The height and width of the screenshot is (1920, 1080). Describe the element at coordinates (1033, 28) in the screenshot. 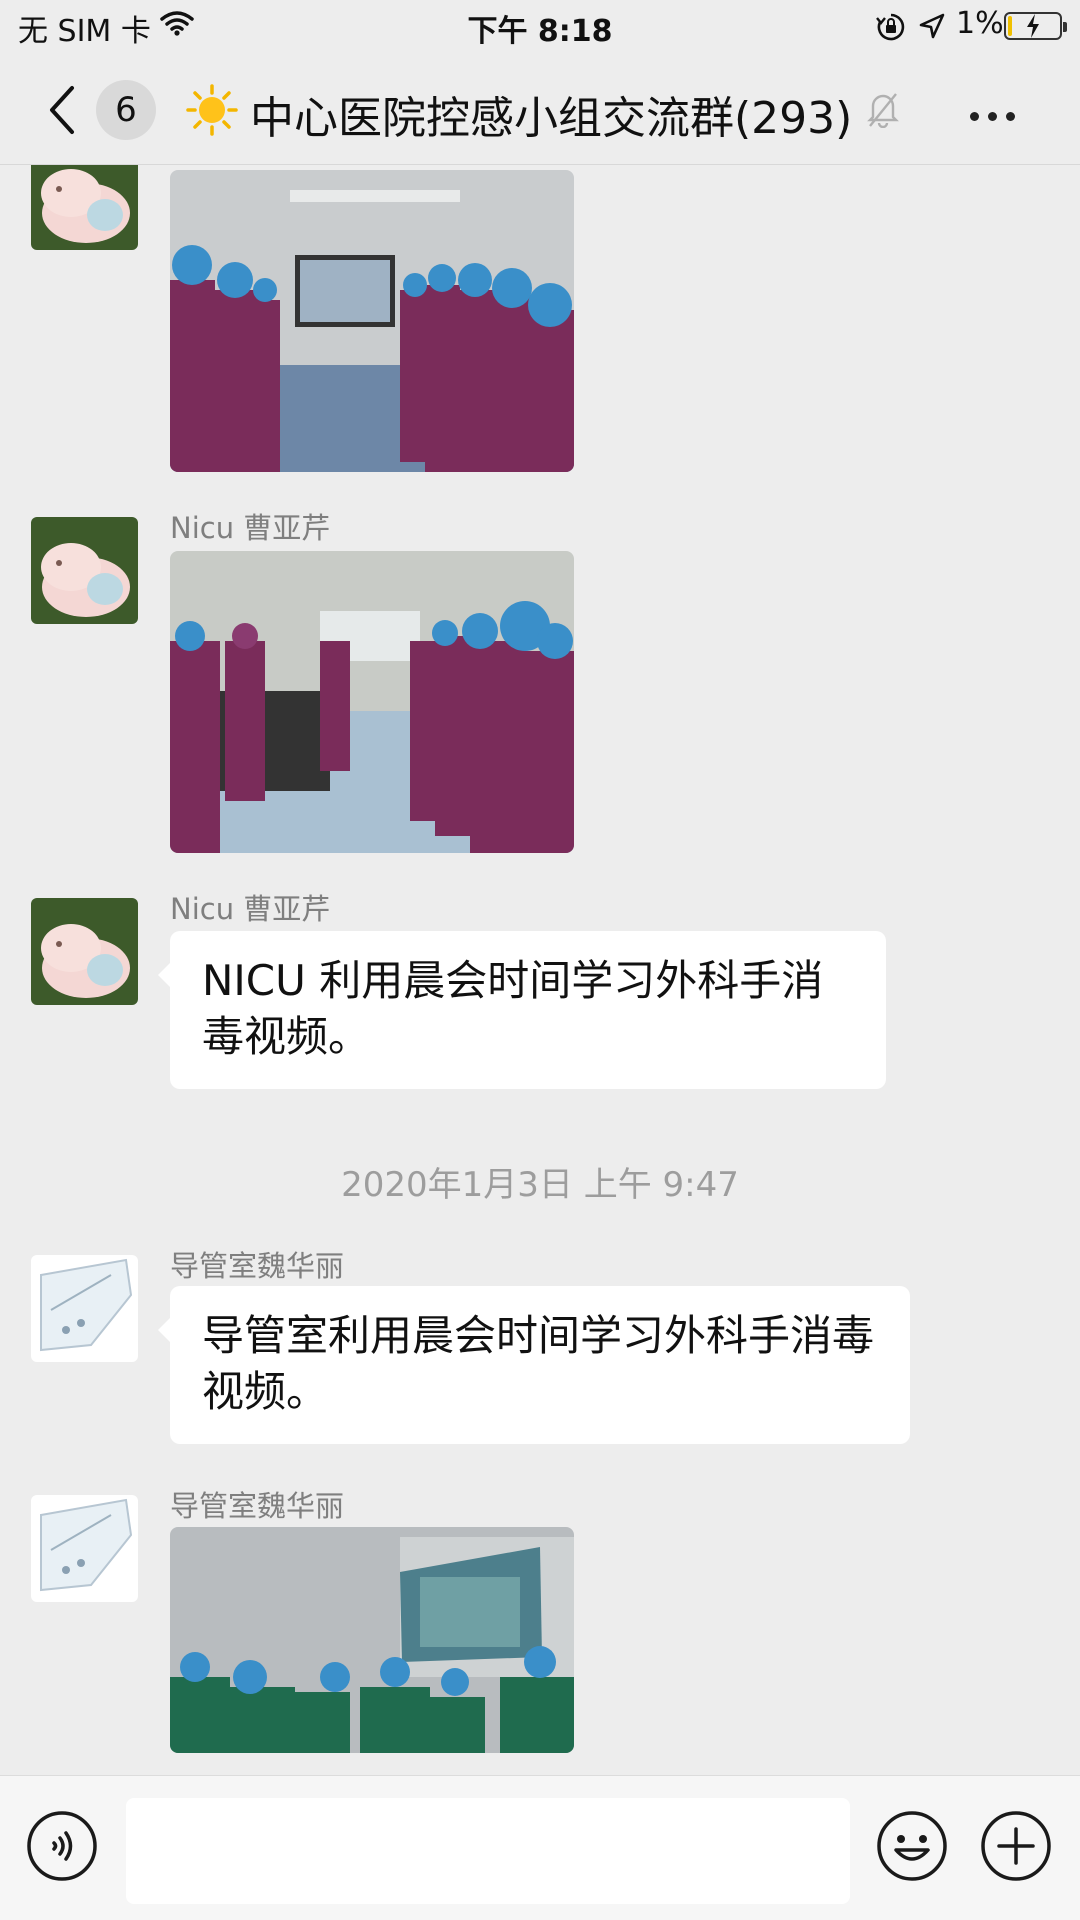

I see `charging-bolt-icon` at that location.